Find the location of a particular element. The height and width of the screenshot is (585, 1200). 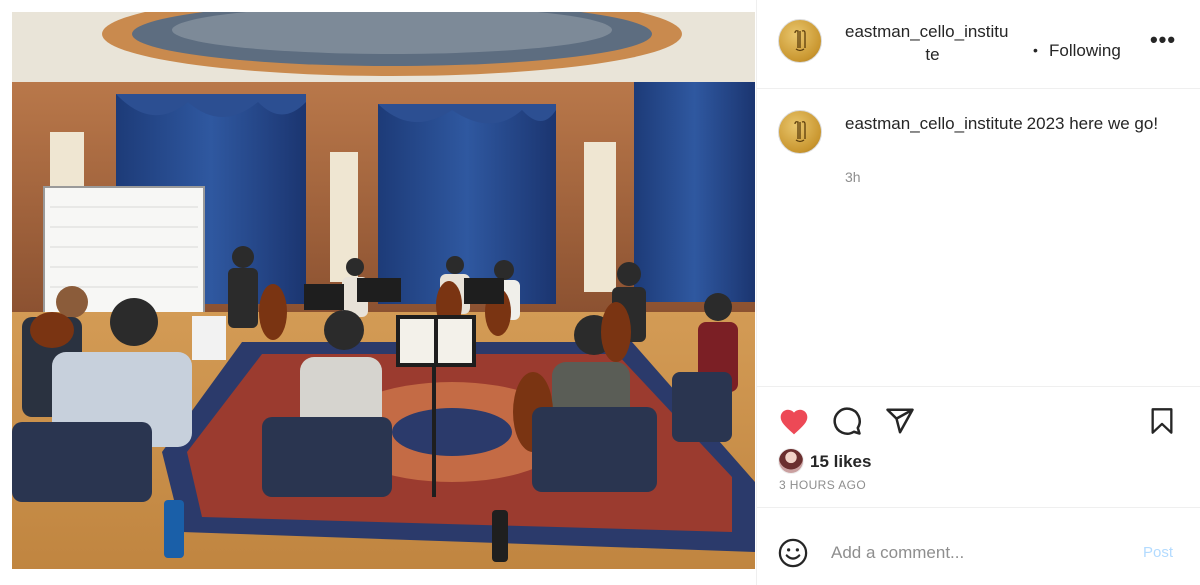

comment-icon is located at coordinates (847, 421).